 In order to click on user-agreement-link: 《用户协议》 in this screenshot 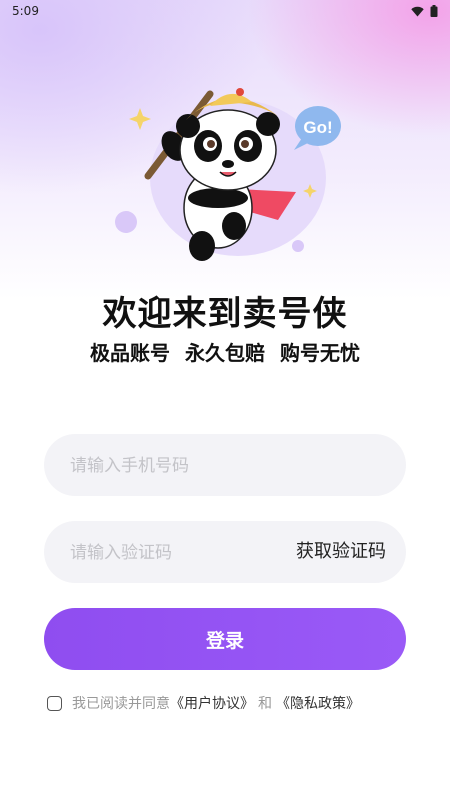, I will do `click(212, 703)`.